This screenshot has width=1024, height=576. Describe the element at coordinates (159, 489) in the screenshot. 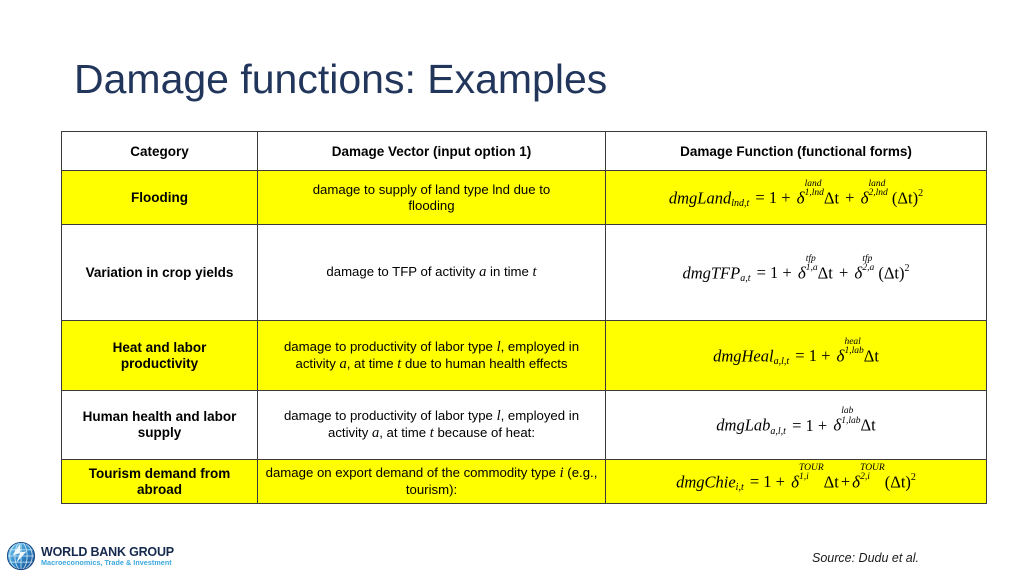

I see `category-label-line2: abroad` at that location.